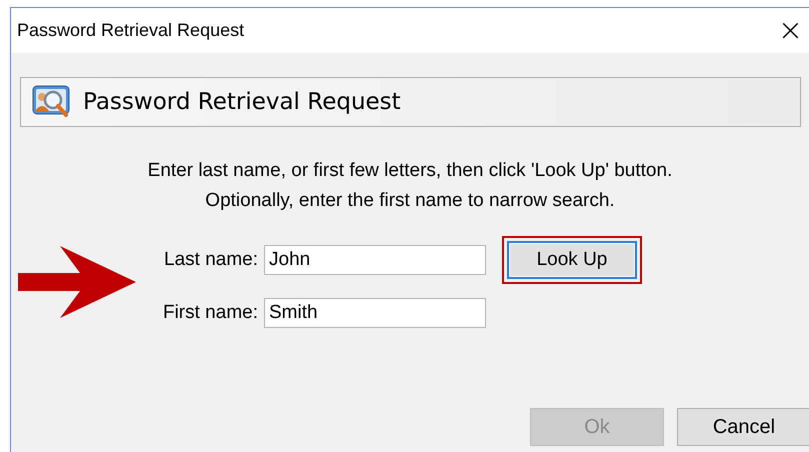 The image size is (809, 452). Describe the element at coordinates (743, 427) in the screenshot. I see `dialog-button: Cancel` at that location.